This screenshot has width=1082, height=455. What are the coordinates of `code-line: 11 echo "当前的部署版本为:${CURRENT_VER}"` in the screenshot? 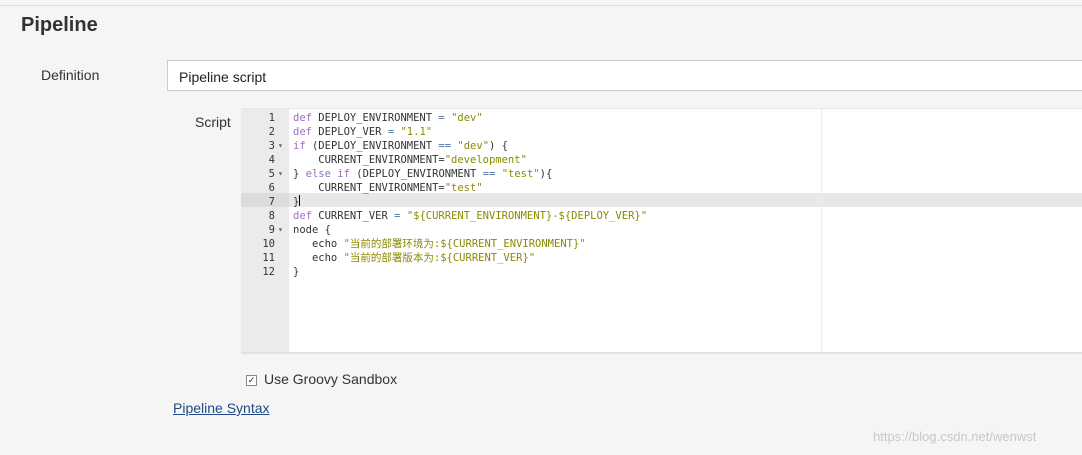 It's located at (661, 258).